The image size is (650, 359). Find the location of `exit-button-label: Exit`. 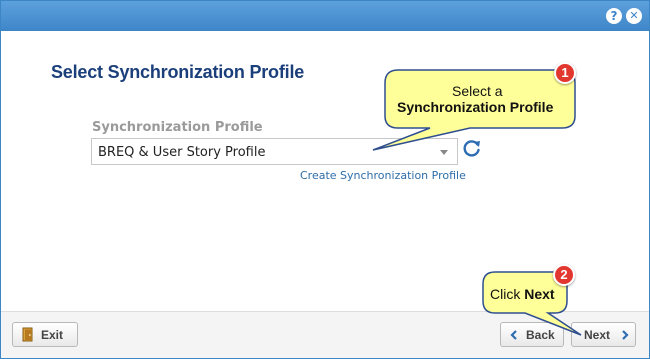

exit-button-label: Exit is located at coordinates (52, 335).